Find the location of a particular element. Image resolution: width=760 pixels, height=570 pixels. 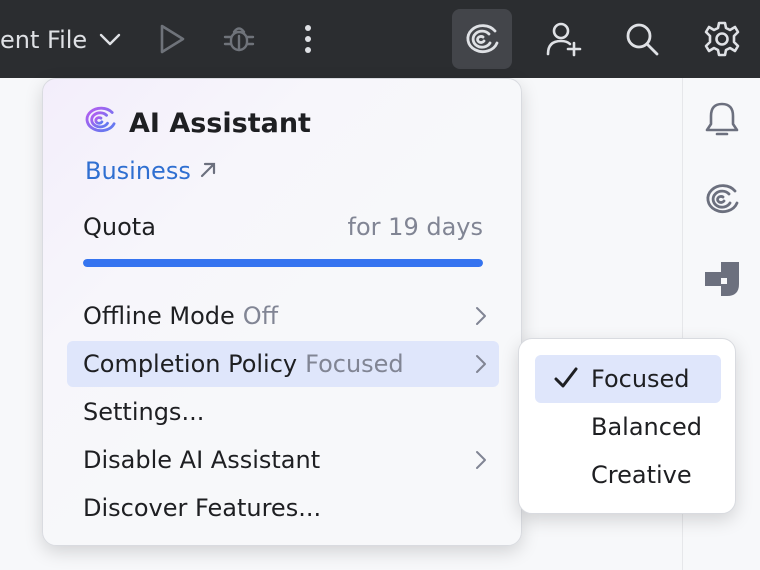

quota-progress-fill is located at coordinates (283, 263).